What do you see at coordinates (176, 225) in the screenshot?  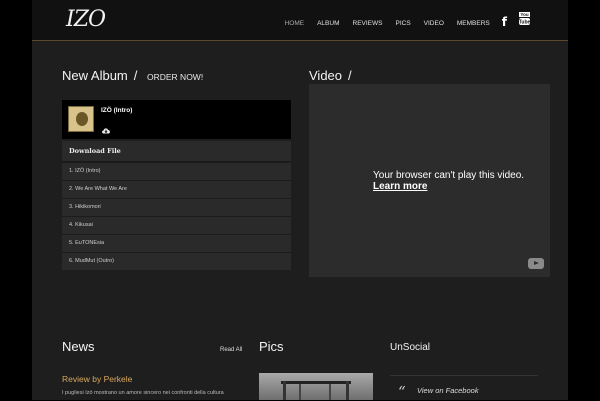 I see `track-item: 4. Kikusai` at bounding box center [176, 225].